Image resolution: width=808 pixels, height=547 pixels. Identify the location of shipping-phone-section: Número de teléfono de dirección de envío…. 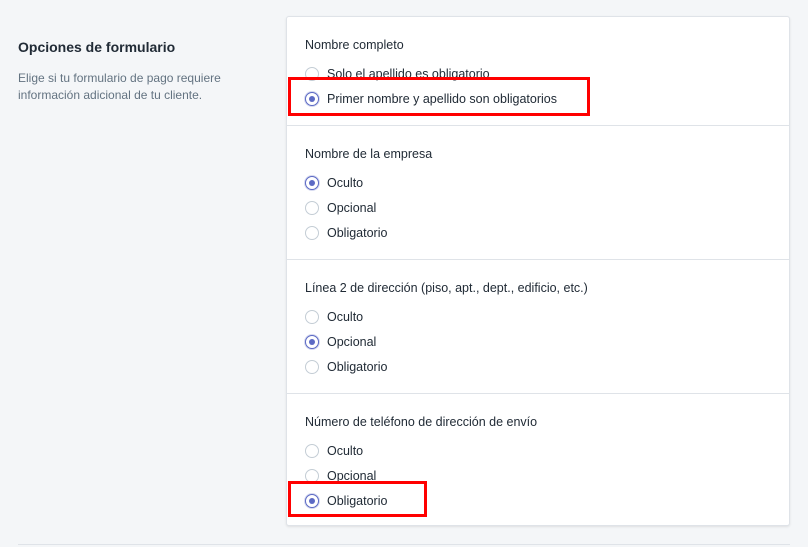
(538, 459).